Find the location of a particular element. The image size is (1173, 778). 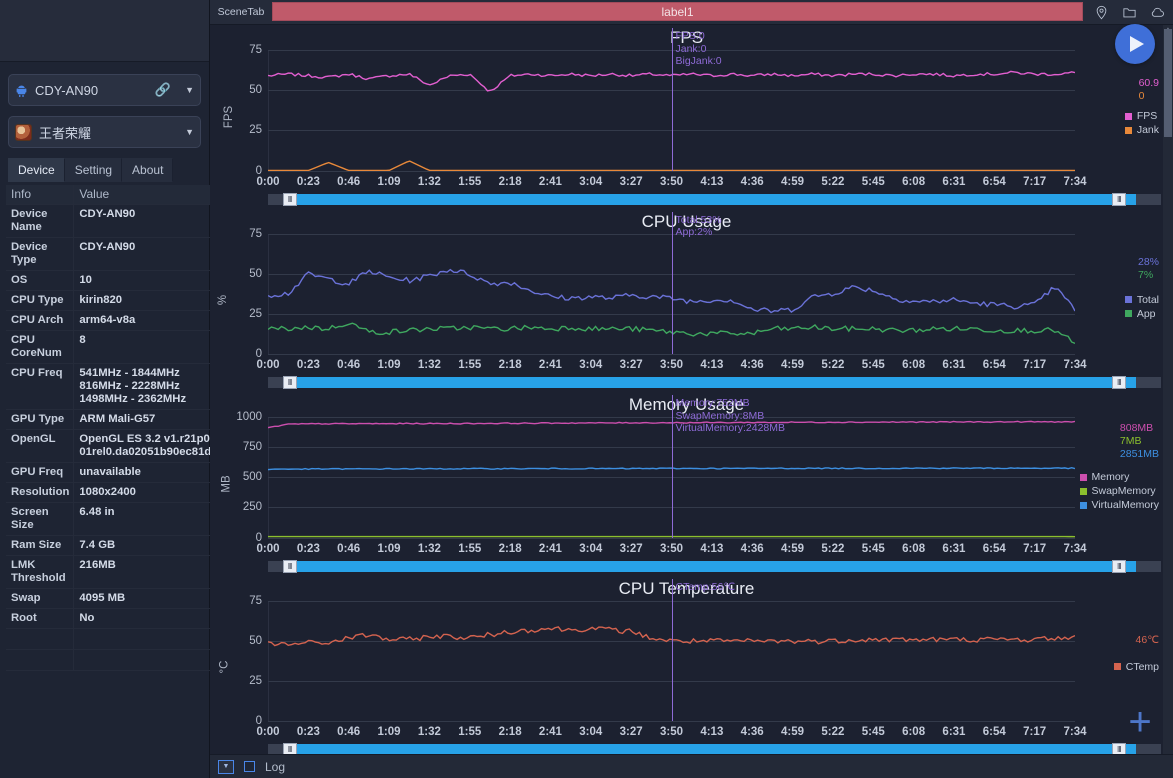

legend-item: FPS is located at coordinates (1141, 116).